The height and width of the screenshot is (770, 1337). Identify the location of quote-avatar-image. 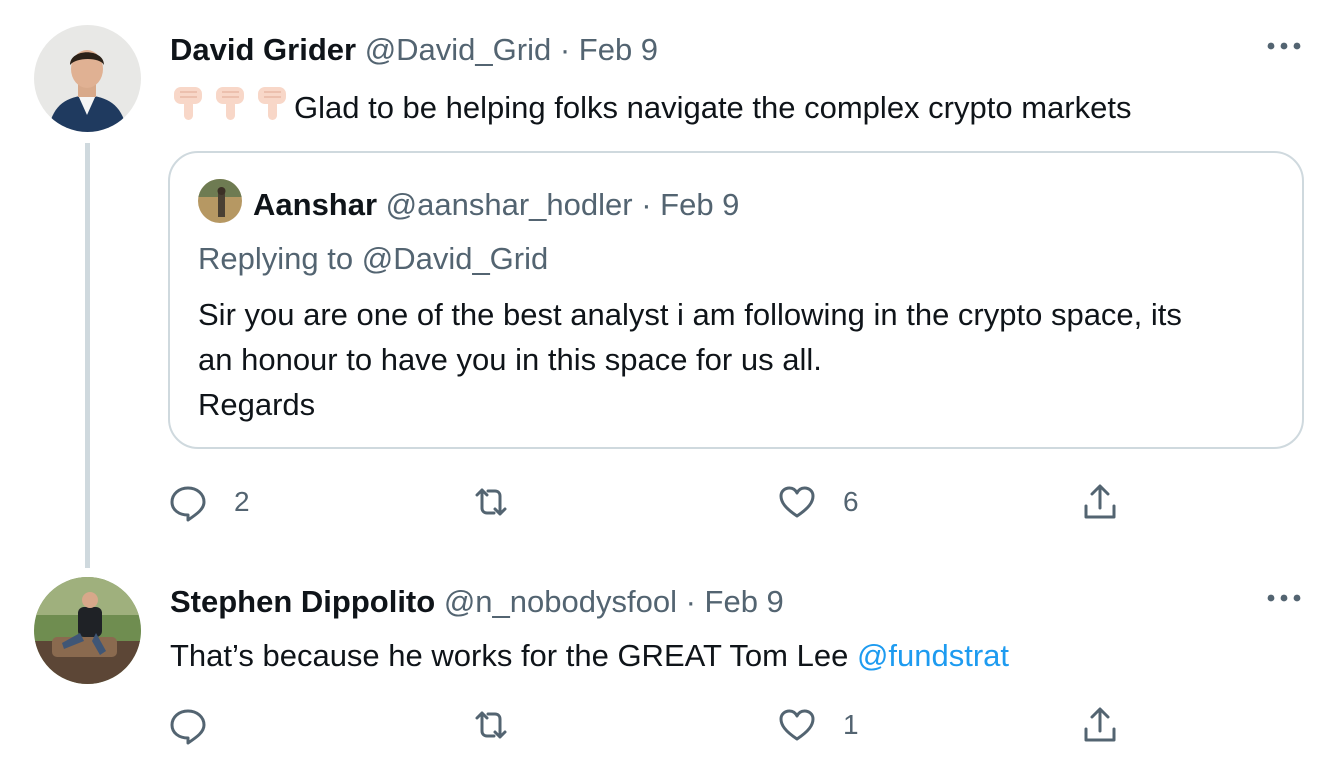
(220, 201).